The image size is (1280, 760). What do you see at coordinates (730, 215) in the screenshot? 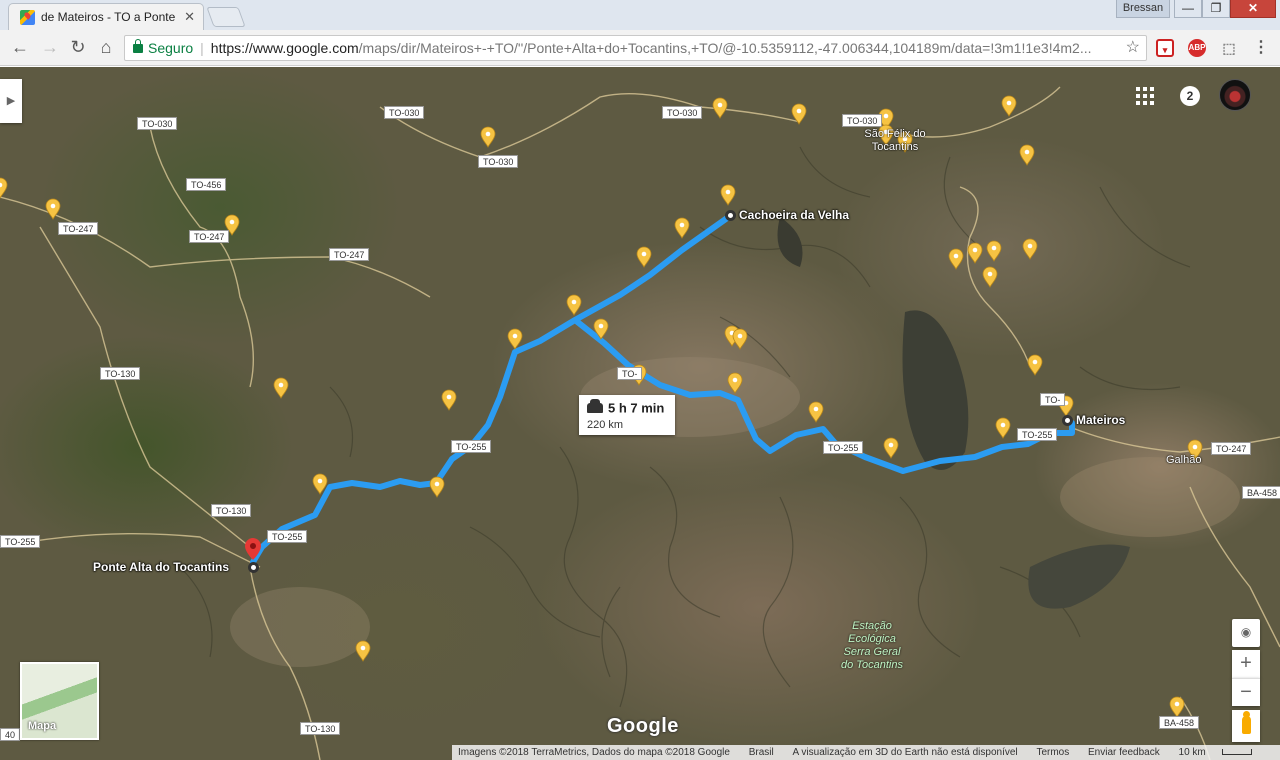
I see `waypoint-marker` at bounding box center [730, 215].